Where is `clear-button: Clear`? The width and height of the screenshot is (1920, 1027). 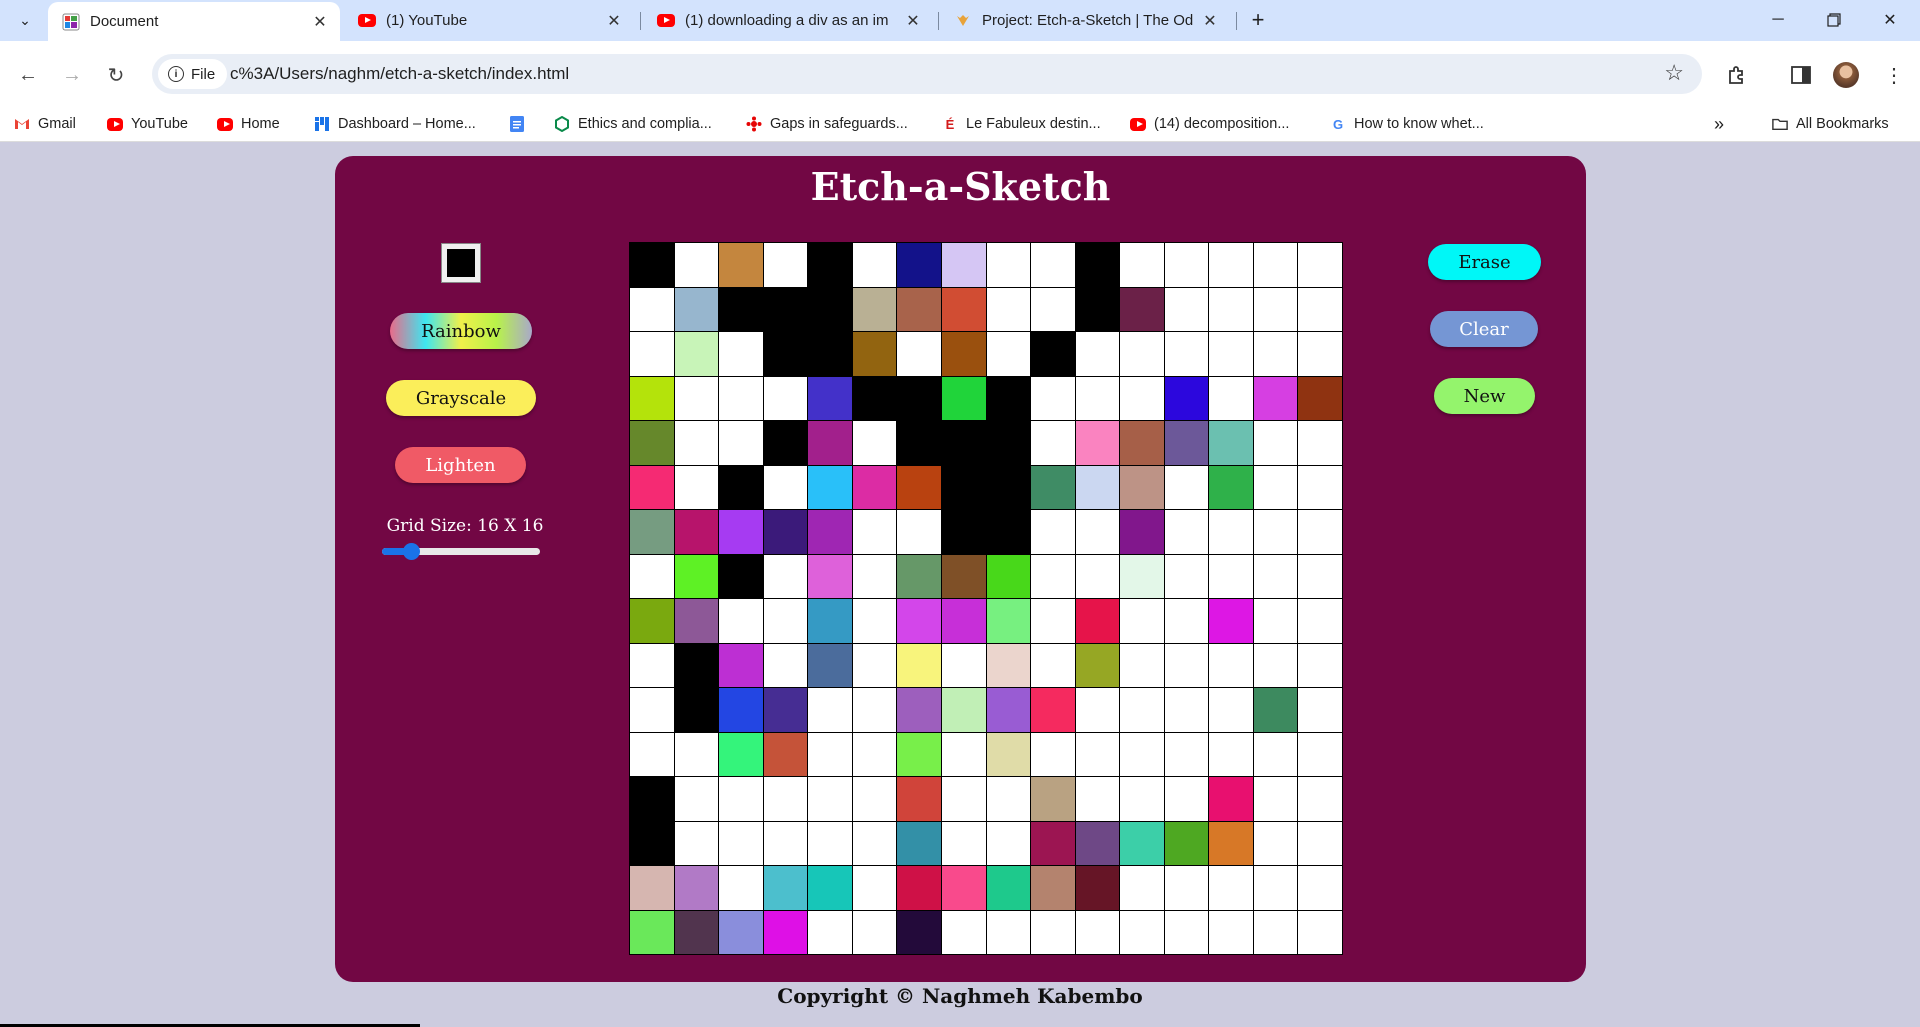
clear-button: Clear is located at coordinates (1484, 329).